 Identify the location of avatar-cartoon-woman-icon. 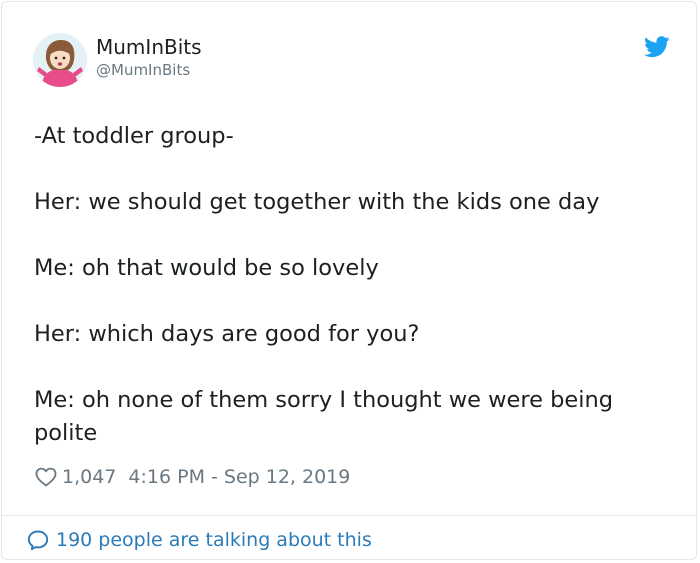
(60, 60).